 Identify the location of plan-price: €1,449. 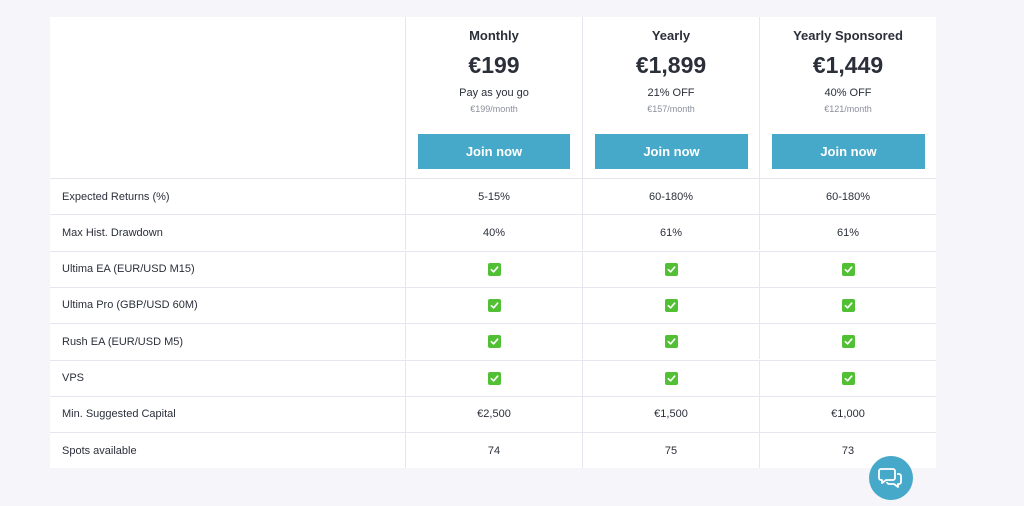
(848, 65).